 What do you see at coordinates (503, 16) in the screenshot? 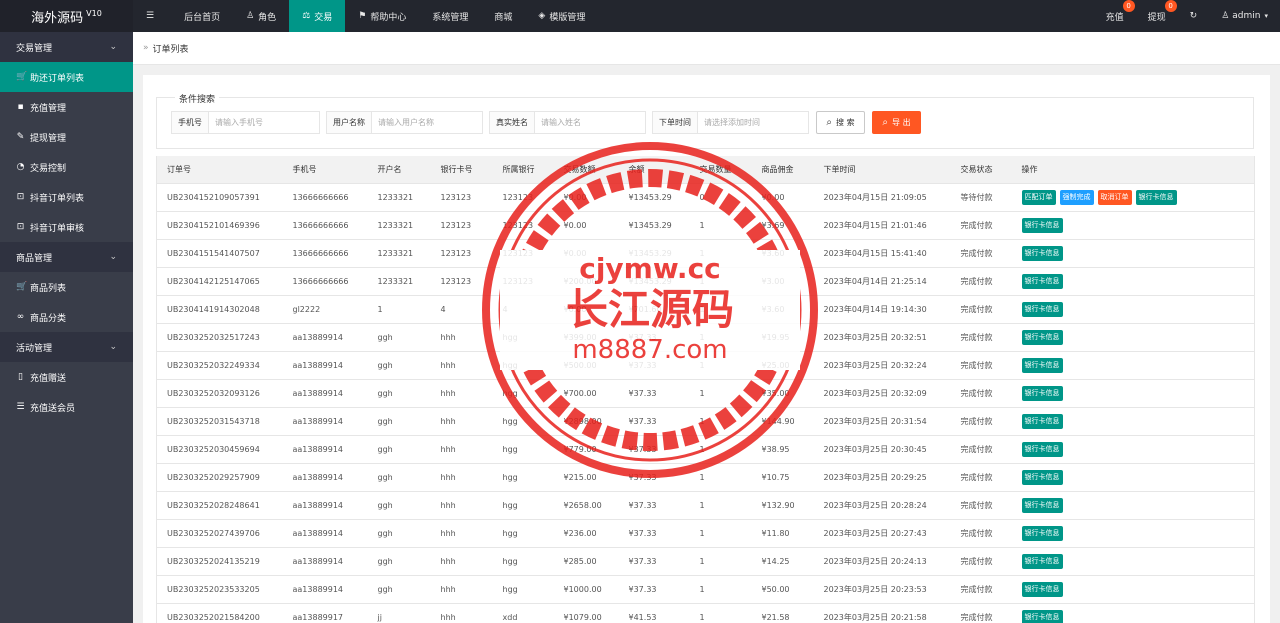
I see `nav-item-6: 商城` at bounding box center [503, 16].